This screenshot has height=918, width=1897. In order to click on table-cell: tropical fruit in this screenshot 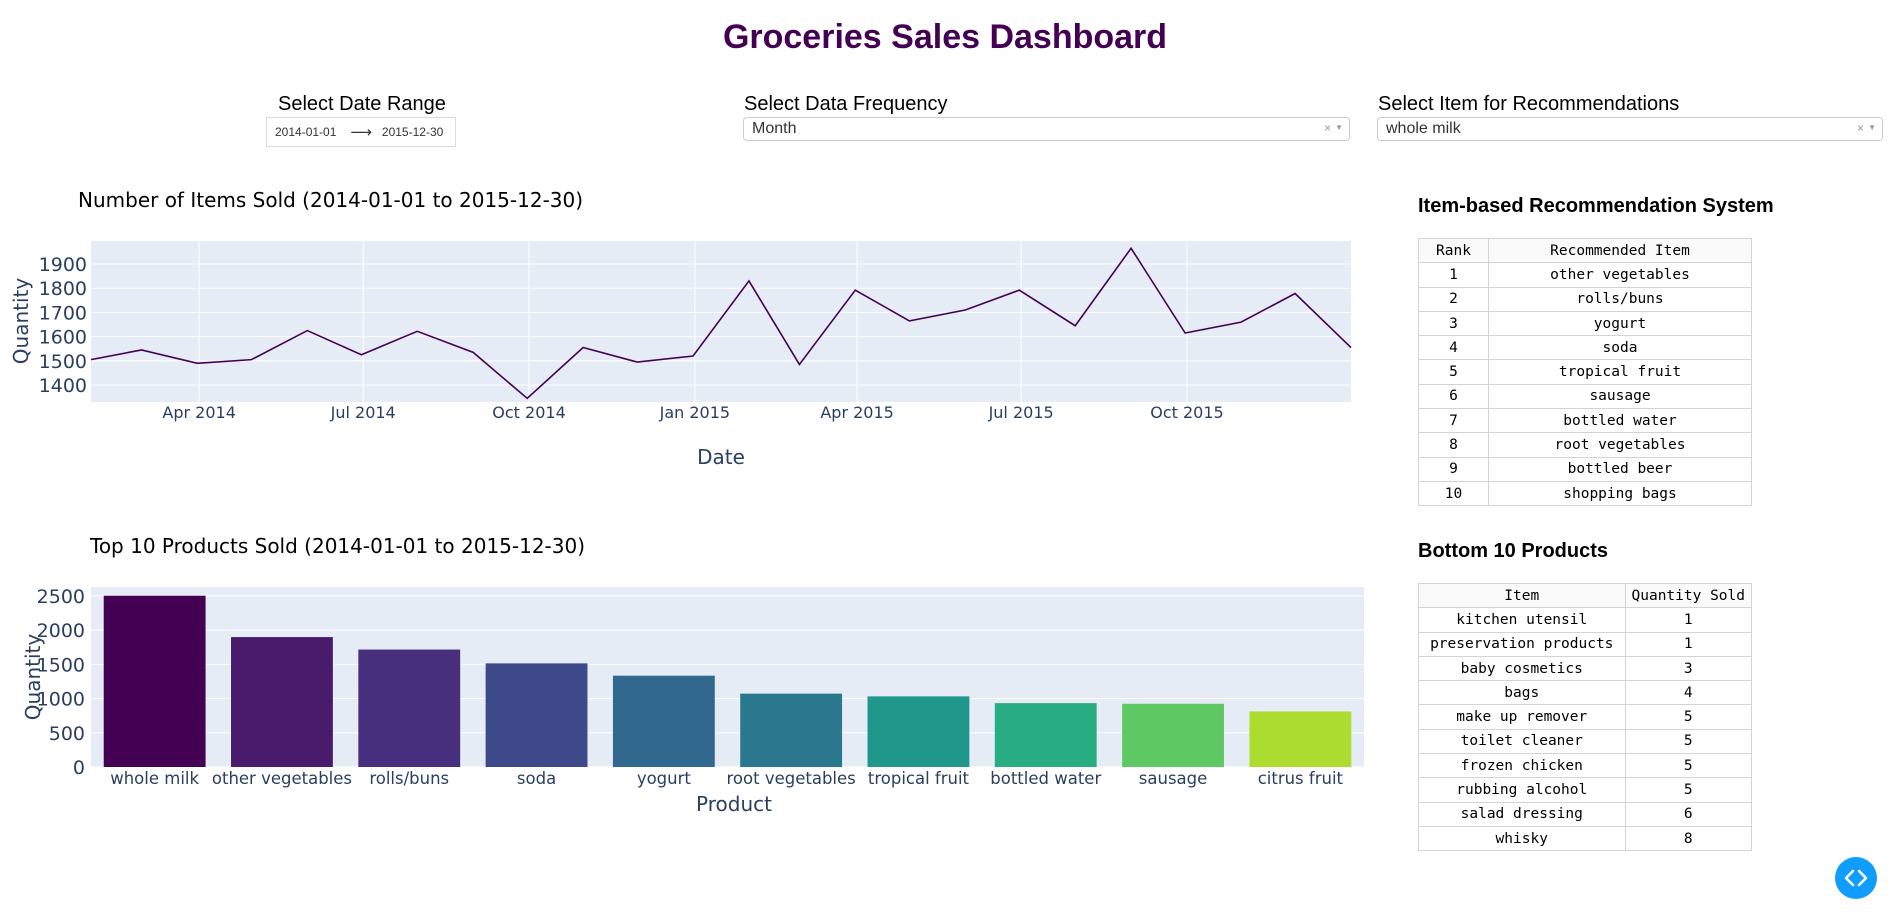, I will do `click(1620, 372)`.